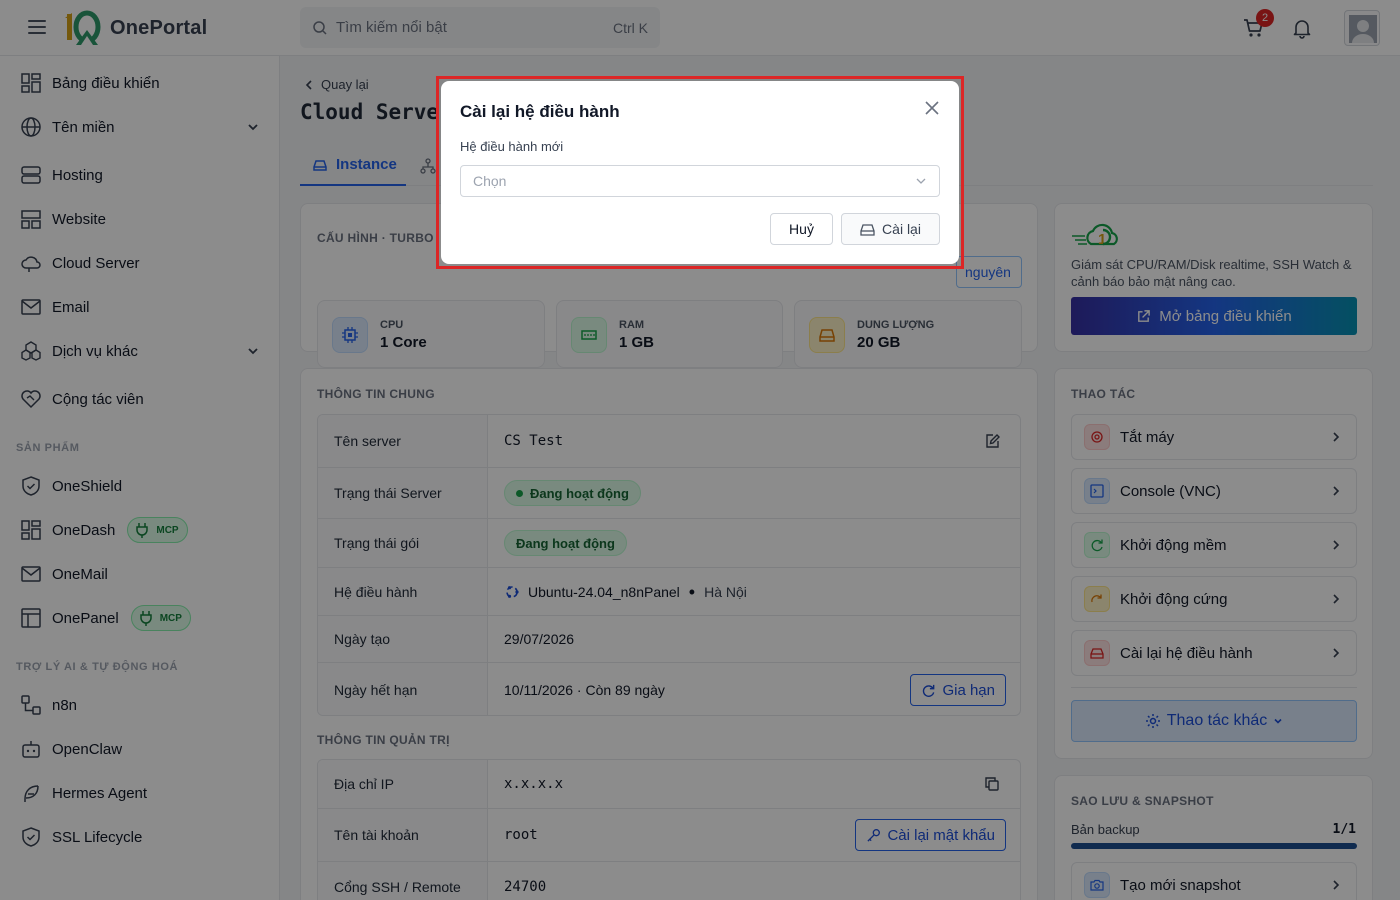  Describe the element at coordinates (801, 229) in the screenshot. I see `cancel-button: Huỷ` at that location.